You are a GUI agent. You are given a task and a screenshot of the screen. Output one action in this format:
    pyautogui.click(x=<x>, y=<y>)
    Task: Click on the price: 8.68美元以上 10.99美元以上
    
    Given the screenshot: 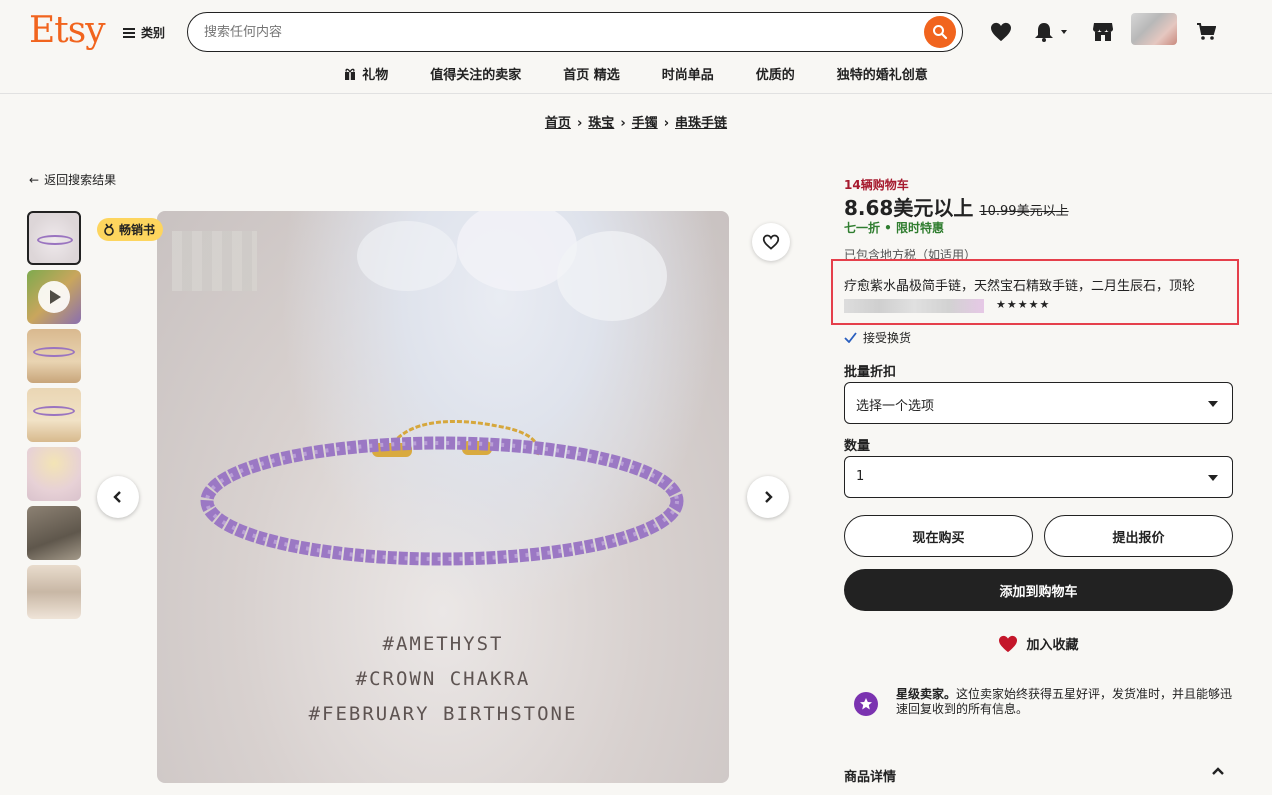 What is the action you would take?
    pyautogui.click(x=956, y=206)
    